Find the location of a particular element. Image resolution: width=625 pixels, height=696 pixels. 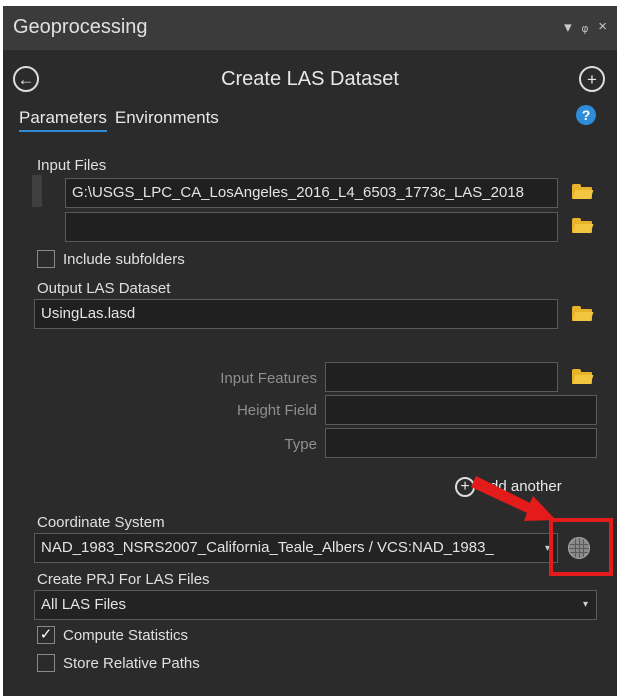

coordinate-system-label: Coordinate System is located at coordinates (101, 522).